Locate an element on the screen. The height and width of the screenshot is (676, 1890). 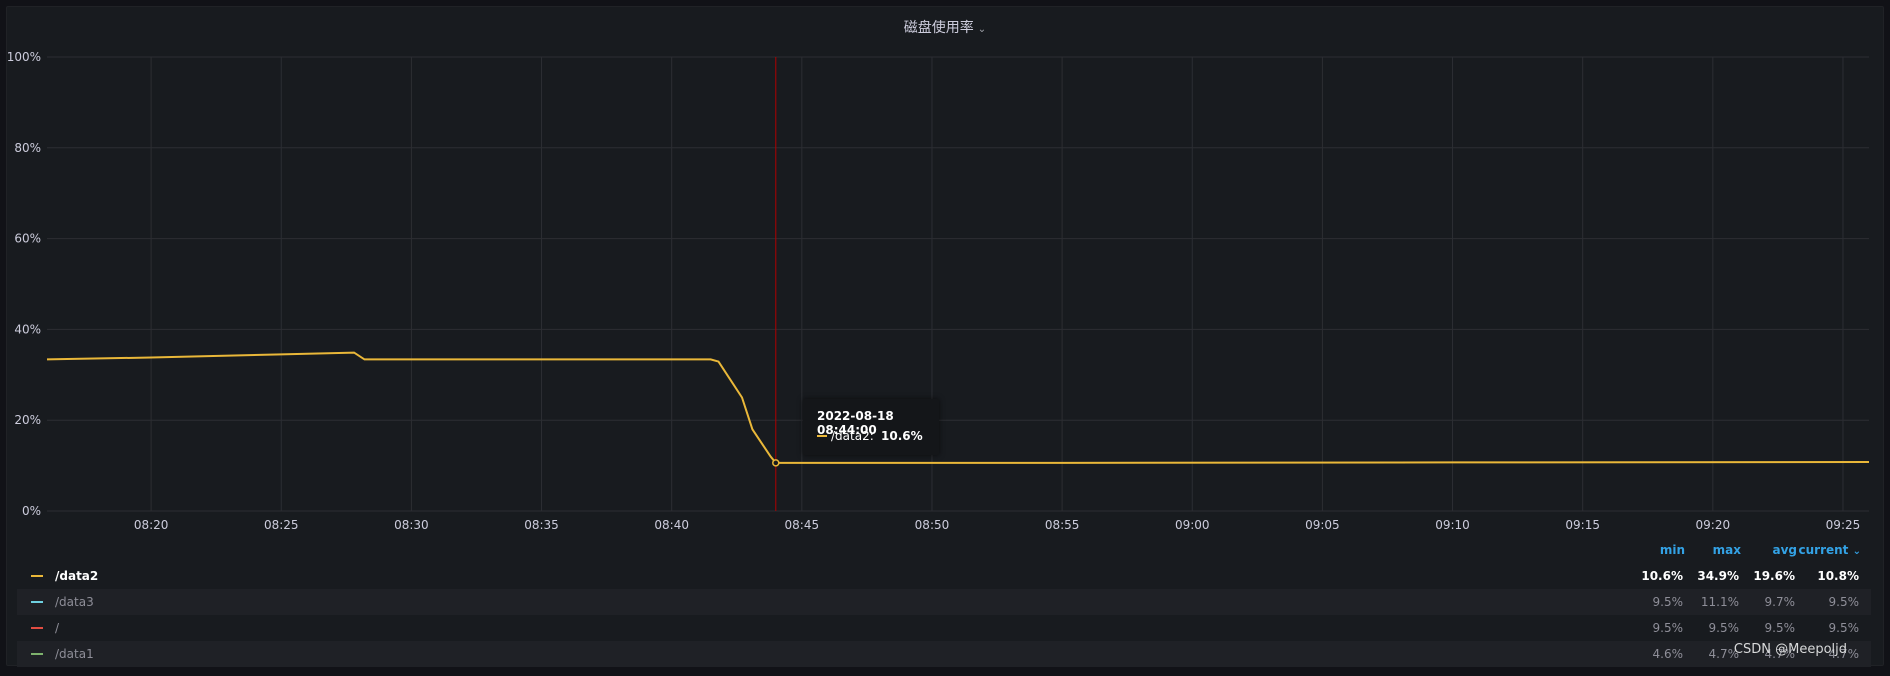
x-tick-label: 09:00 is located at coordinates (1192, 525).